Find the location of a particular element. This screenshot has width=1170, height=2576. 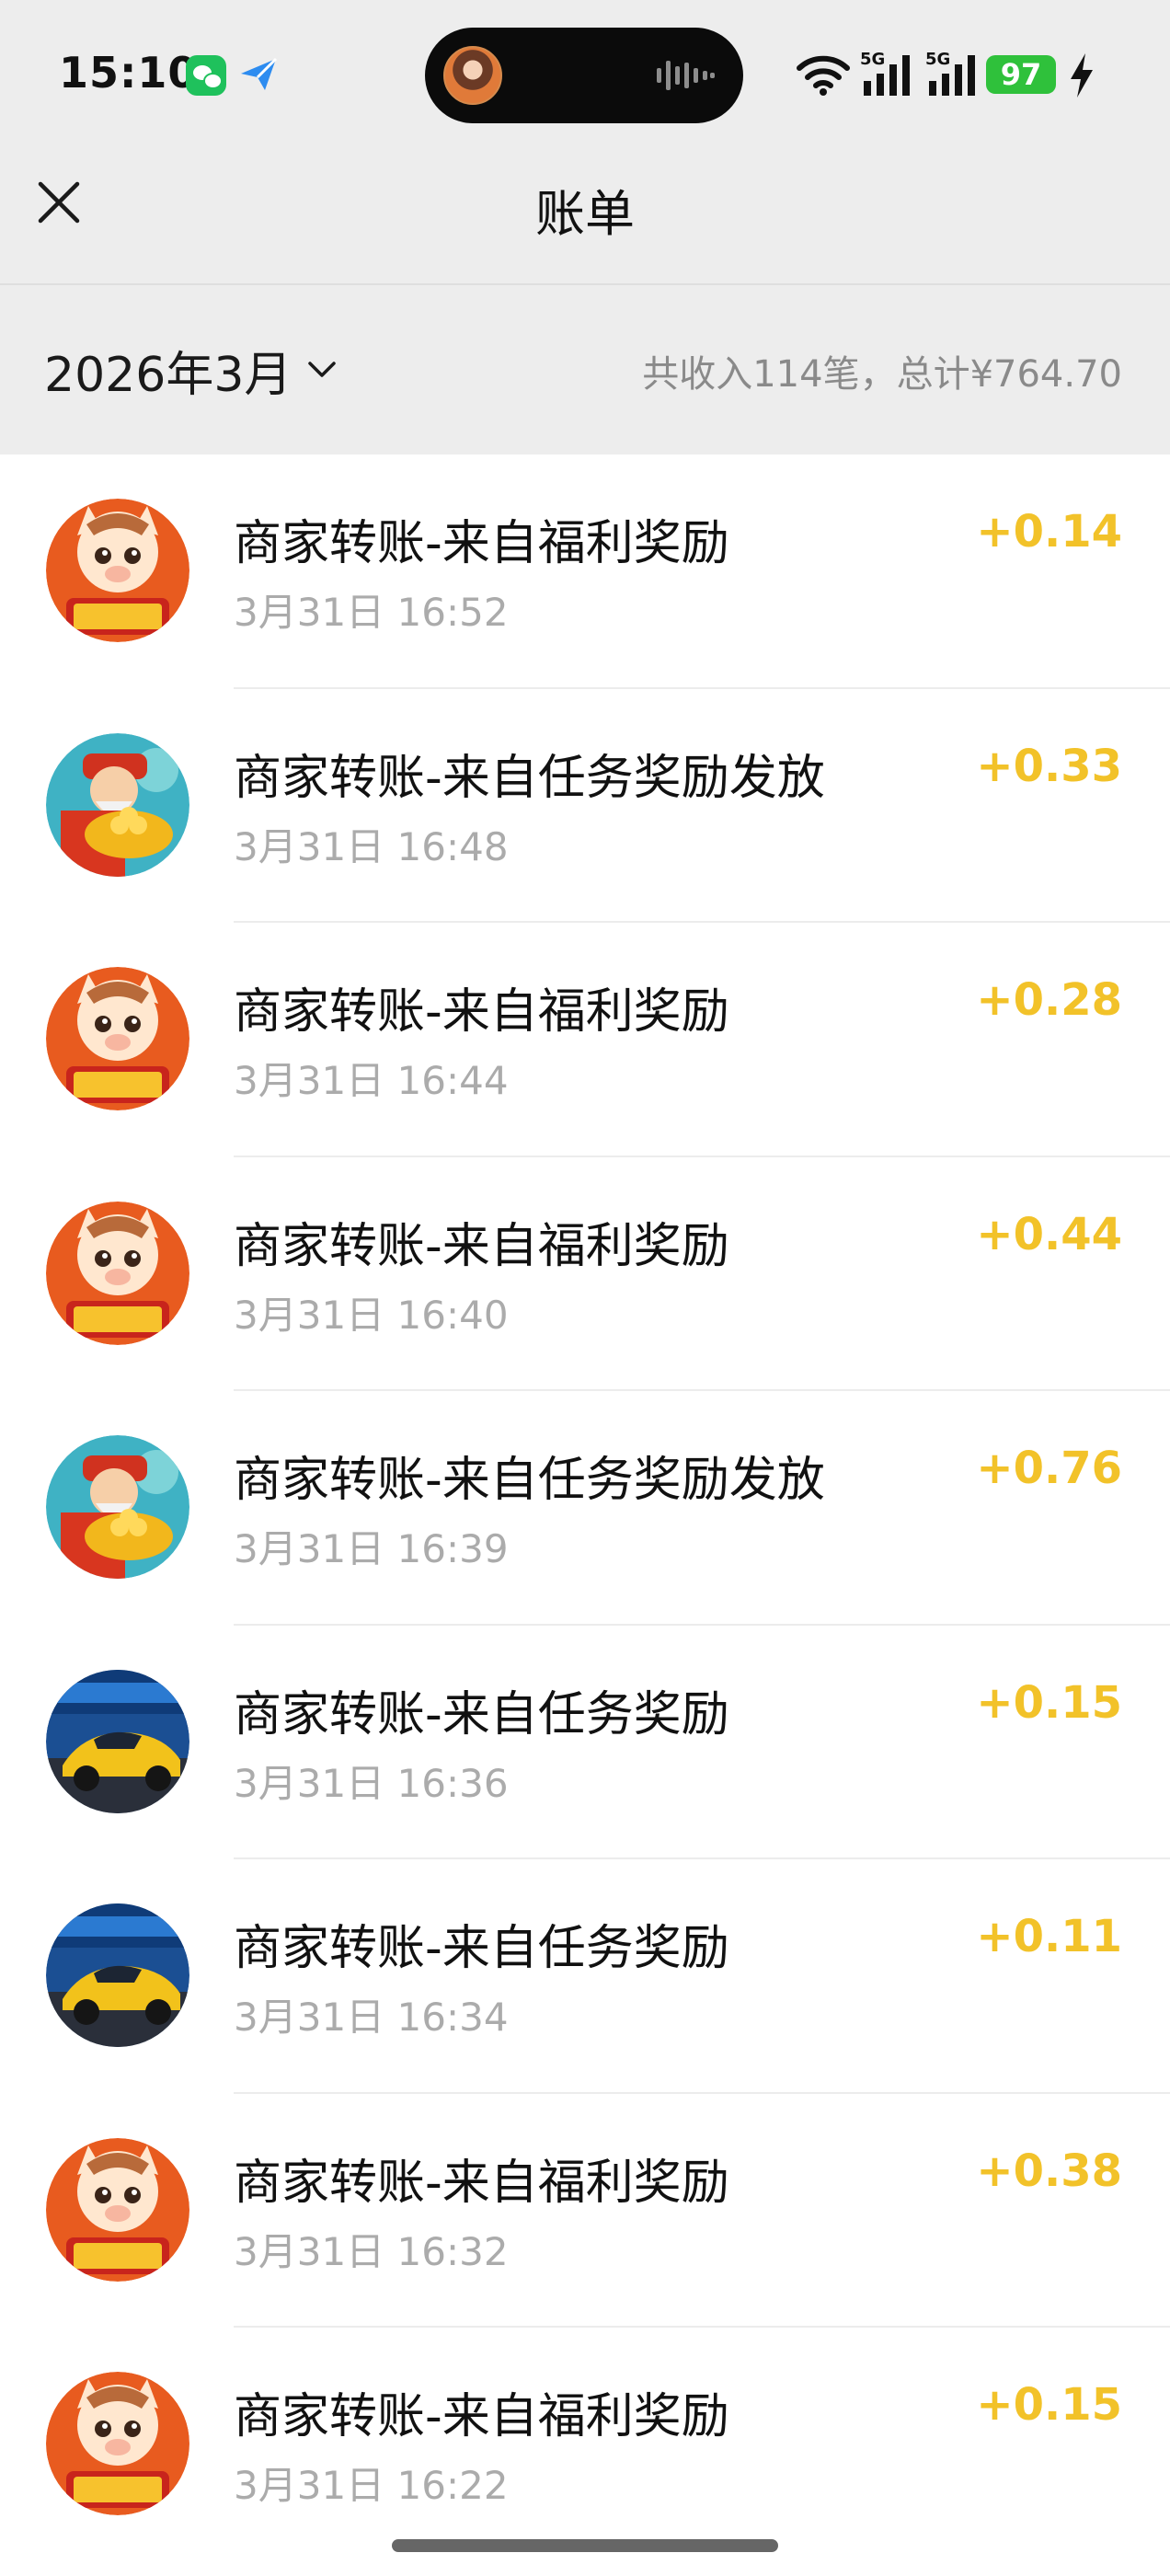

month-selector: 2026年3月 is located at coordinates (192, 370).